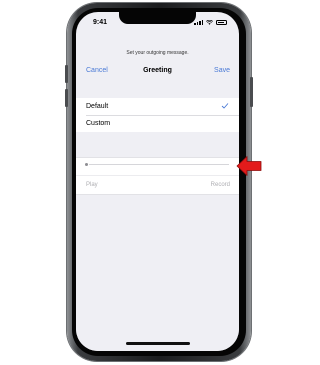 The height and width of the screenshot is (365, 320). I want to click on status-bar: 9:41, so click(157, 23).